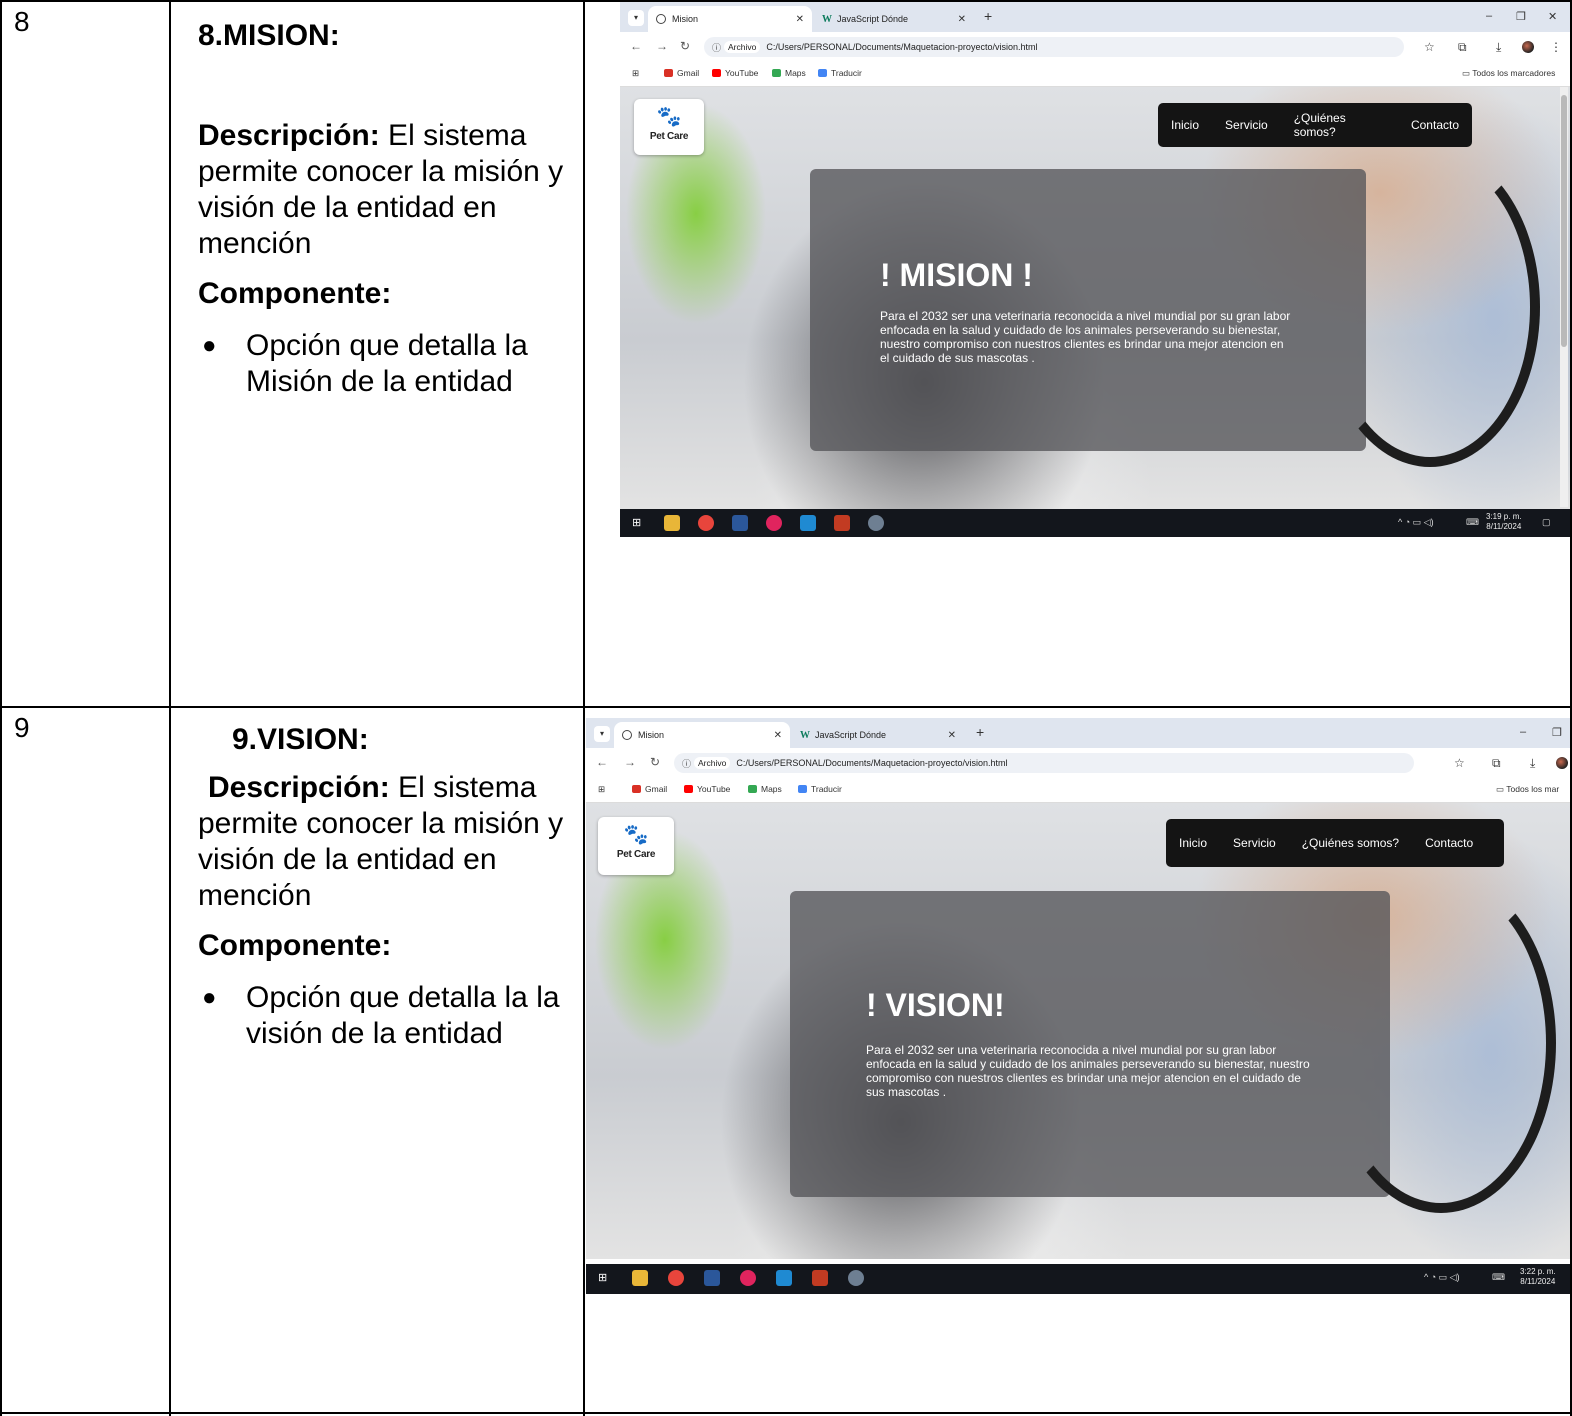 The width and height of the screenshot is (1572, 1416). I want to click on tab-title: Mision, so click(651, 735).